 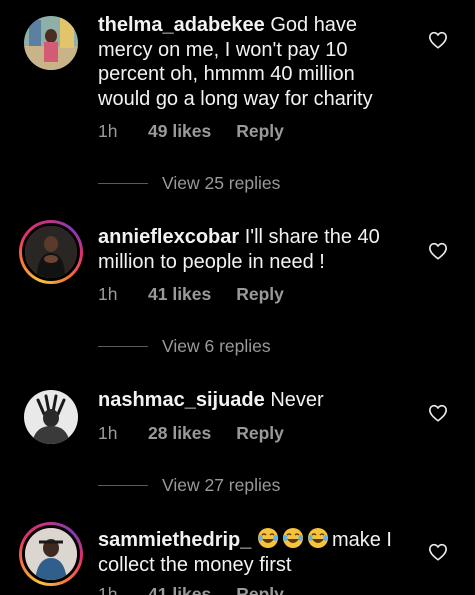 I want to click on comment-meta: 1h 49 likes Reply, so click(x=191, y=131).